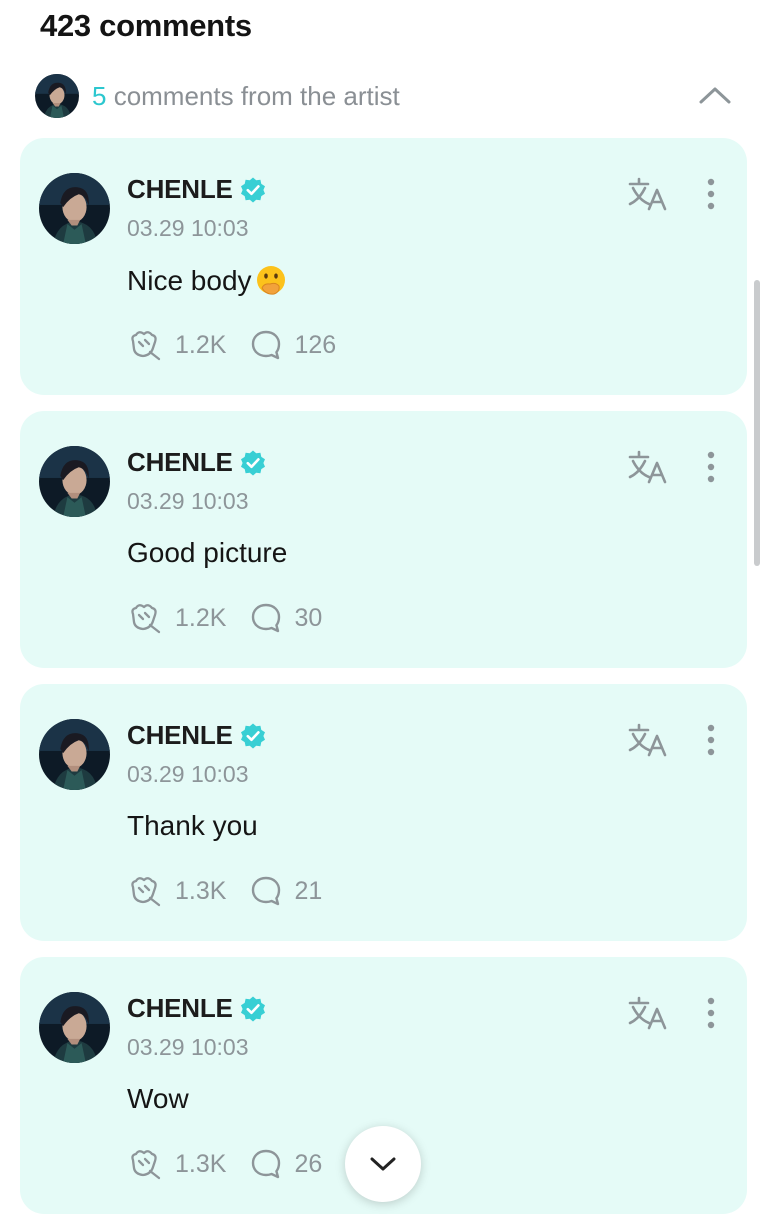  I want to click on chevron-up-icon, so click(715, 96).